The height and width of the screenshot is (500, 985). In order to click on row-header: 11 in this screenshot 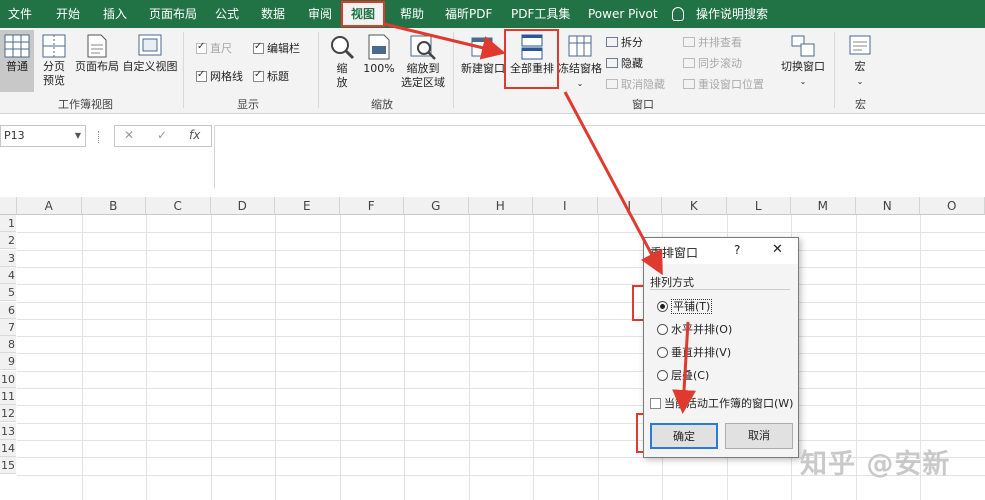, I will do `click(8, 396)`.